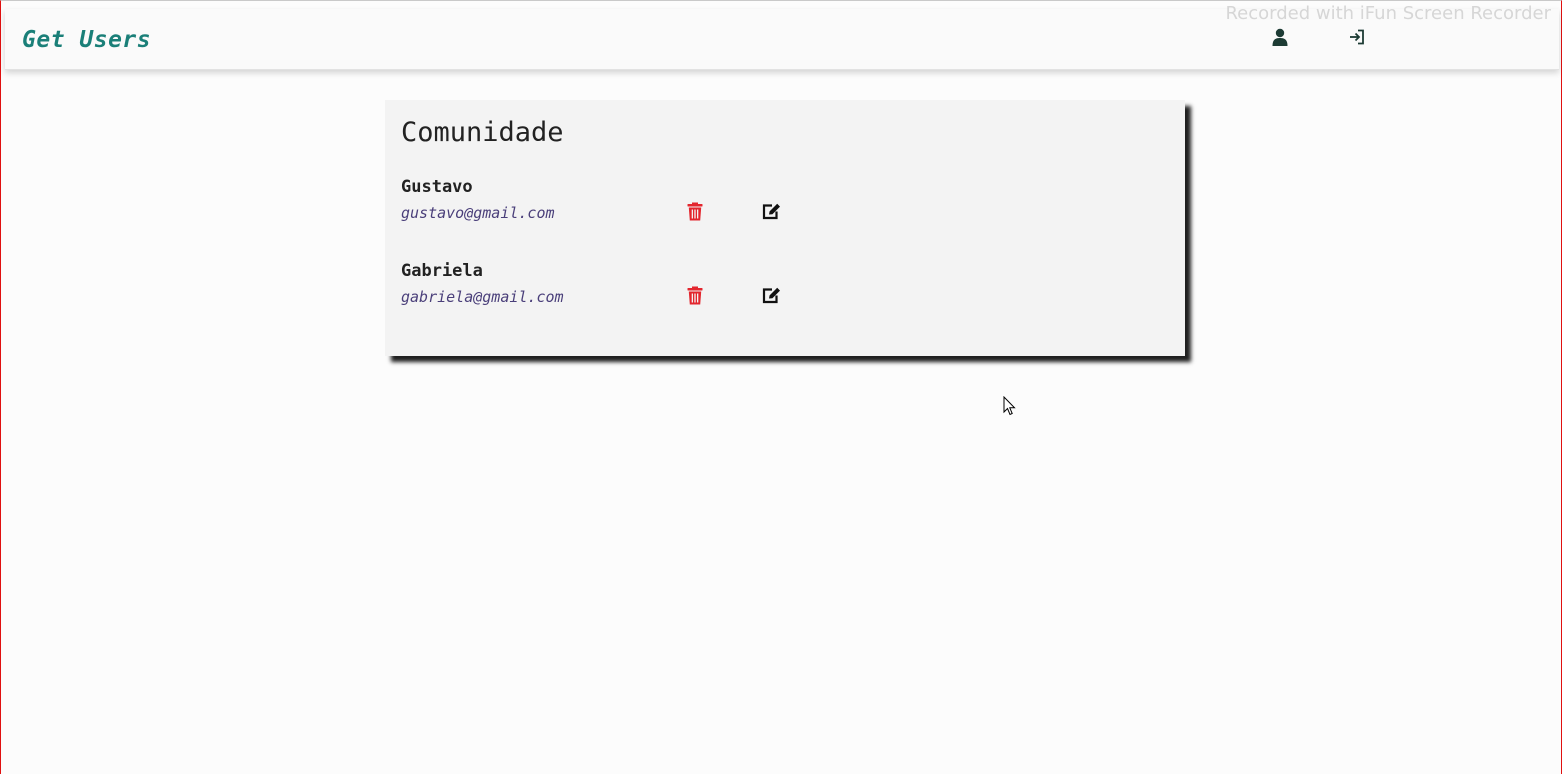 Image resolution: width=1562 pixels, height=774 pixels. Describe the element at coordinates (478, 213) in the screenshot. I see `user-email: gustavo@gmail.com` at that location.